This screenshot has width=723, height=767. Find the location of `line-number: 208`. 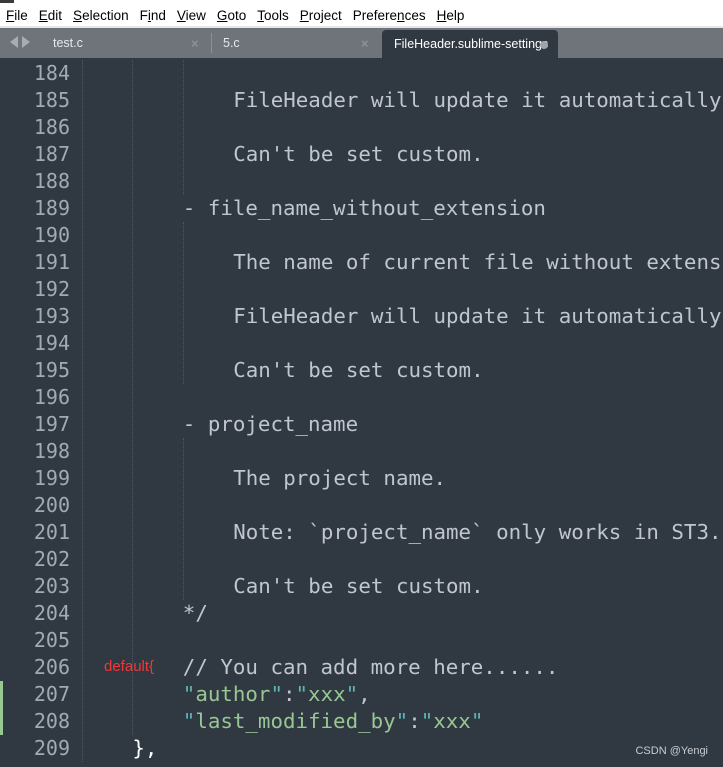

line-number: 208 is located at coordinates (51, 721).